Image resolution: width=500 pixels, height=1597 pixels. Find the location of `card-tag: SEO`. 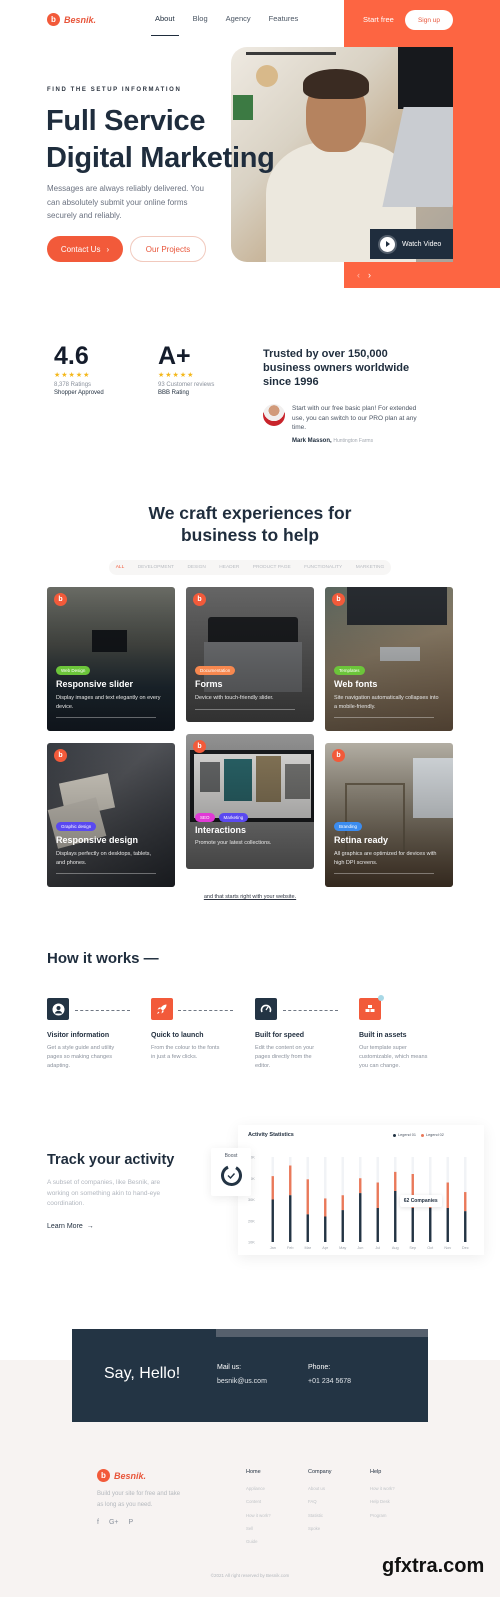

card-tag: SEO is located at coordinates (205, 817).